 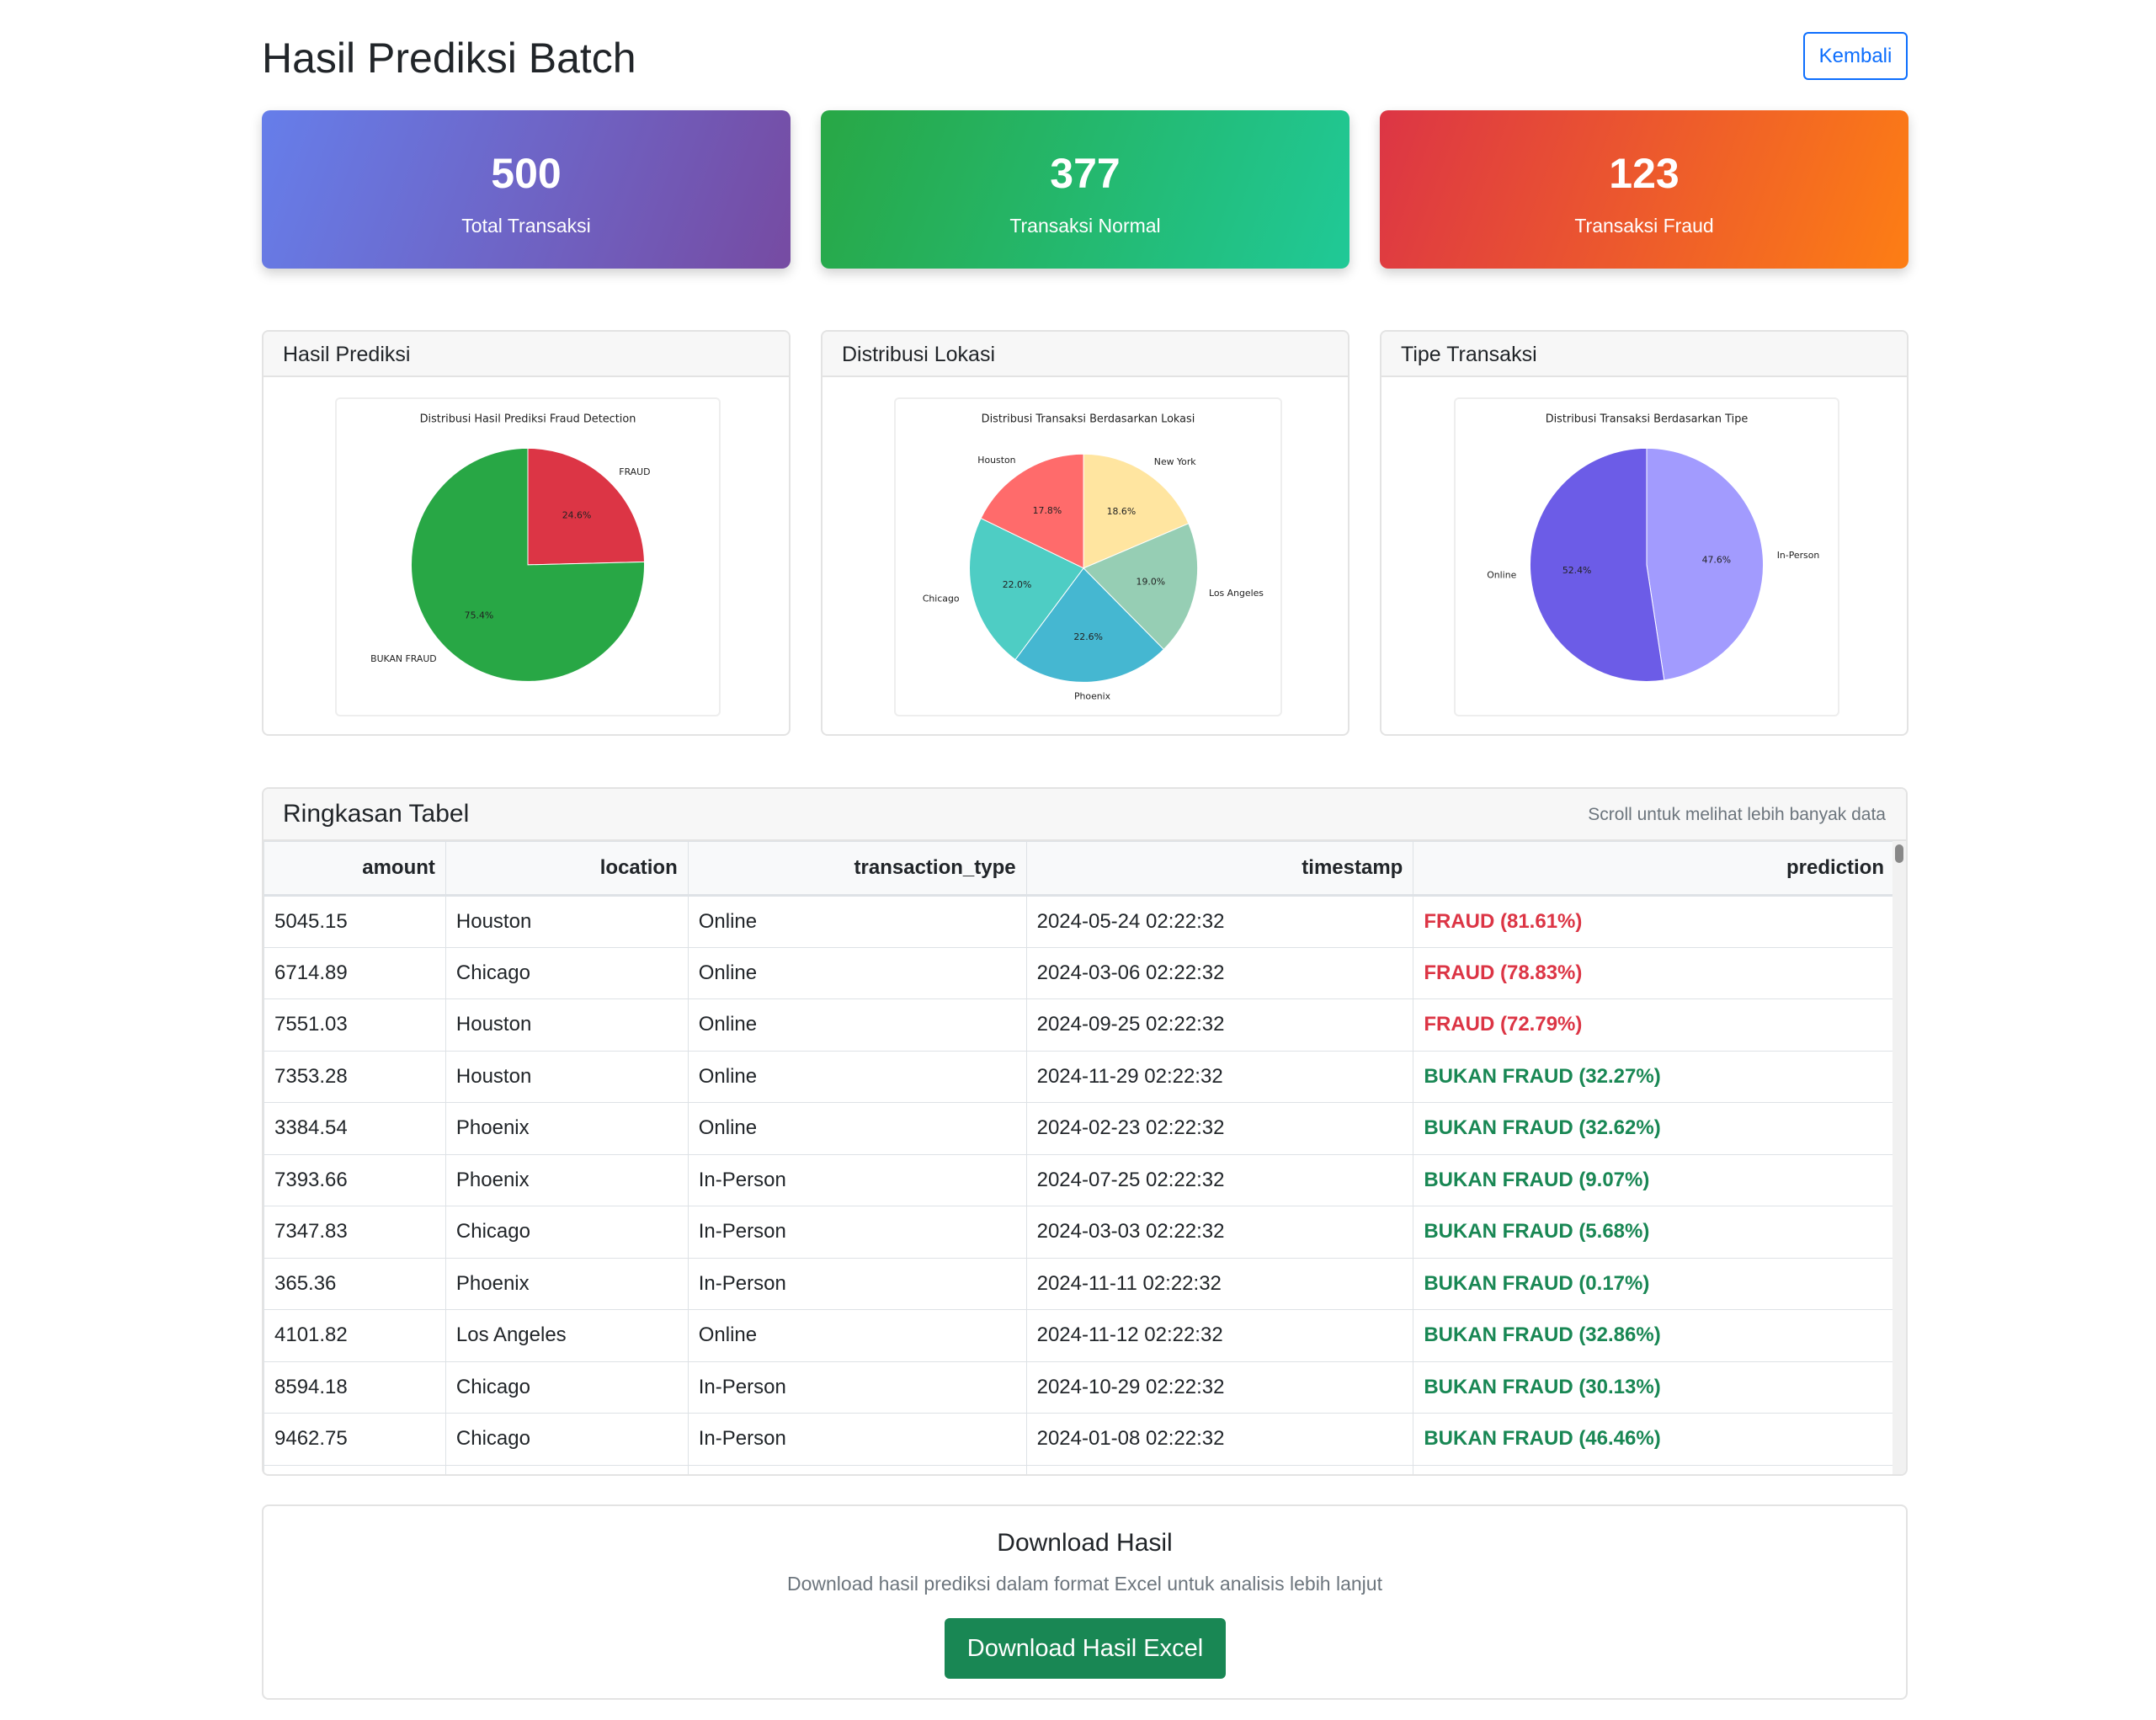 What do you see at coordinates (1856, 56) in the screenshot?
I see `back-button: Kembali` at bounding box center [1856, 56].